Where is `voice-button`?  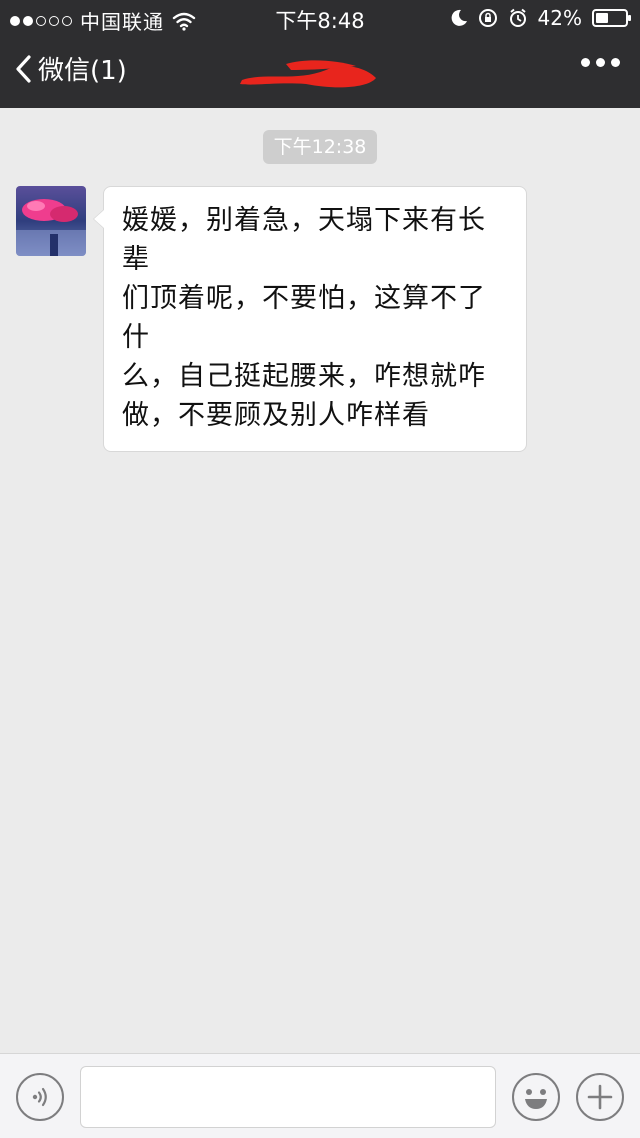 voice-button is located at coordinates (40, 1097).